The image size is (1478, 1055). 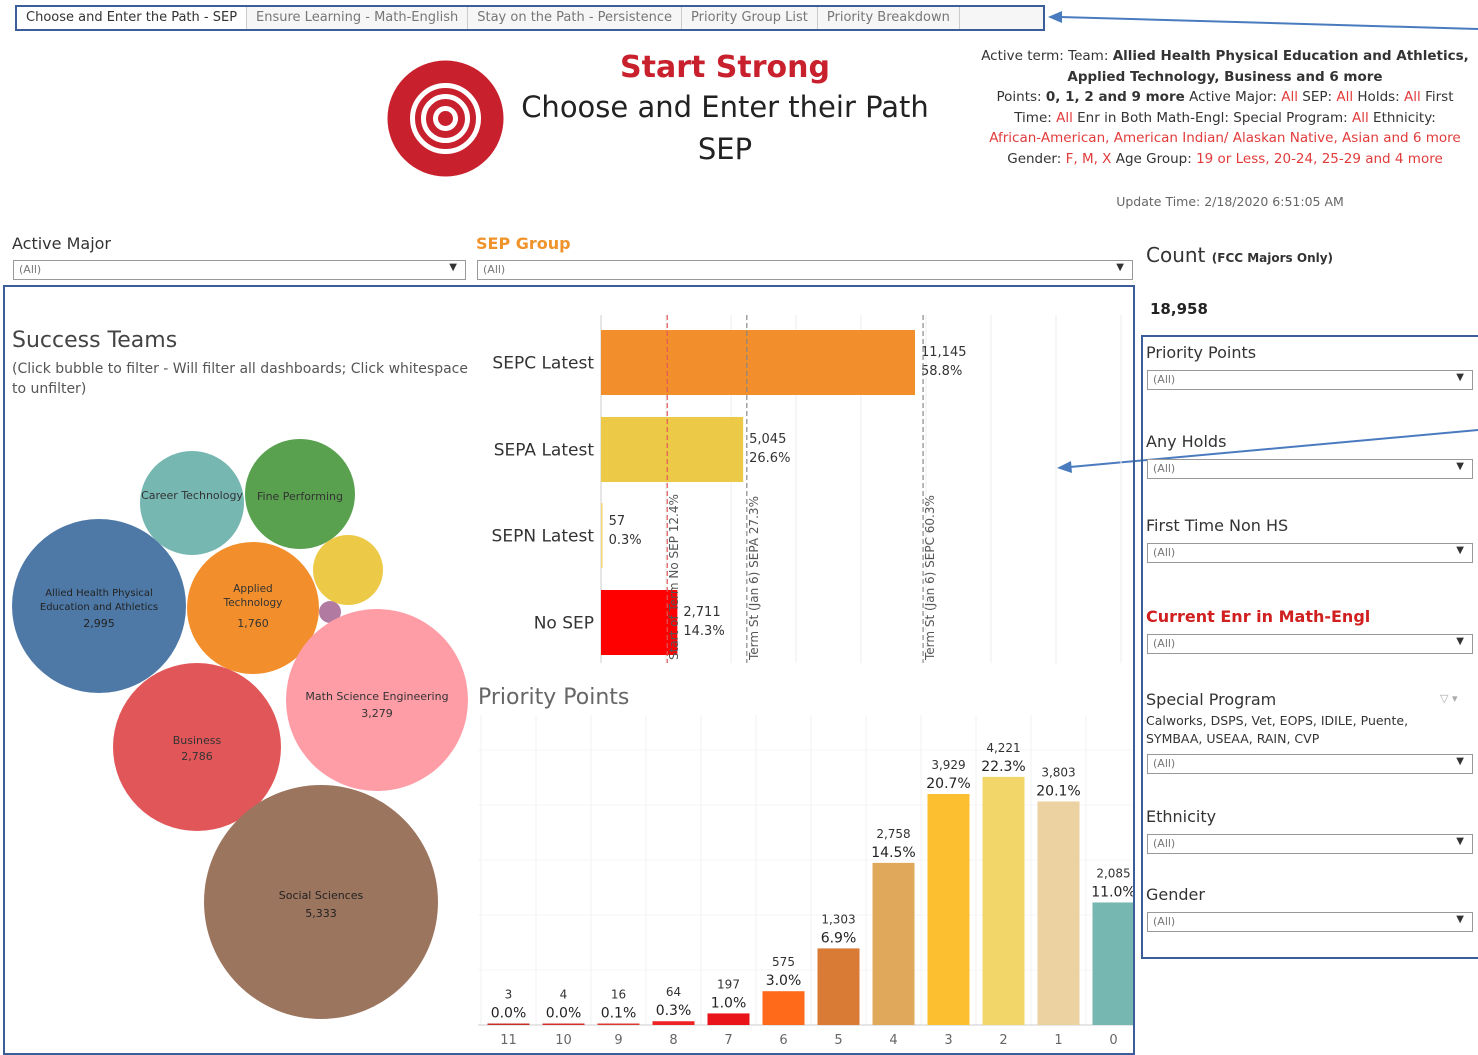 I want to click on page-title: Start Strong, so click(x=725, y=67).